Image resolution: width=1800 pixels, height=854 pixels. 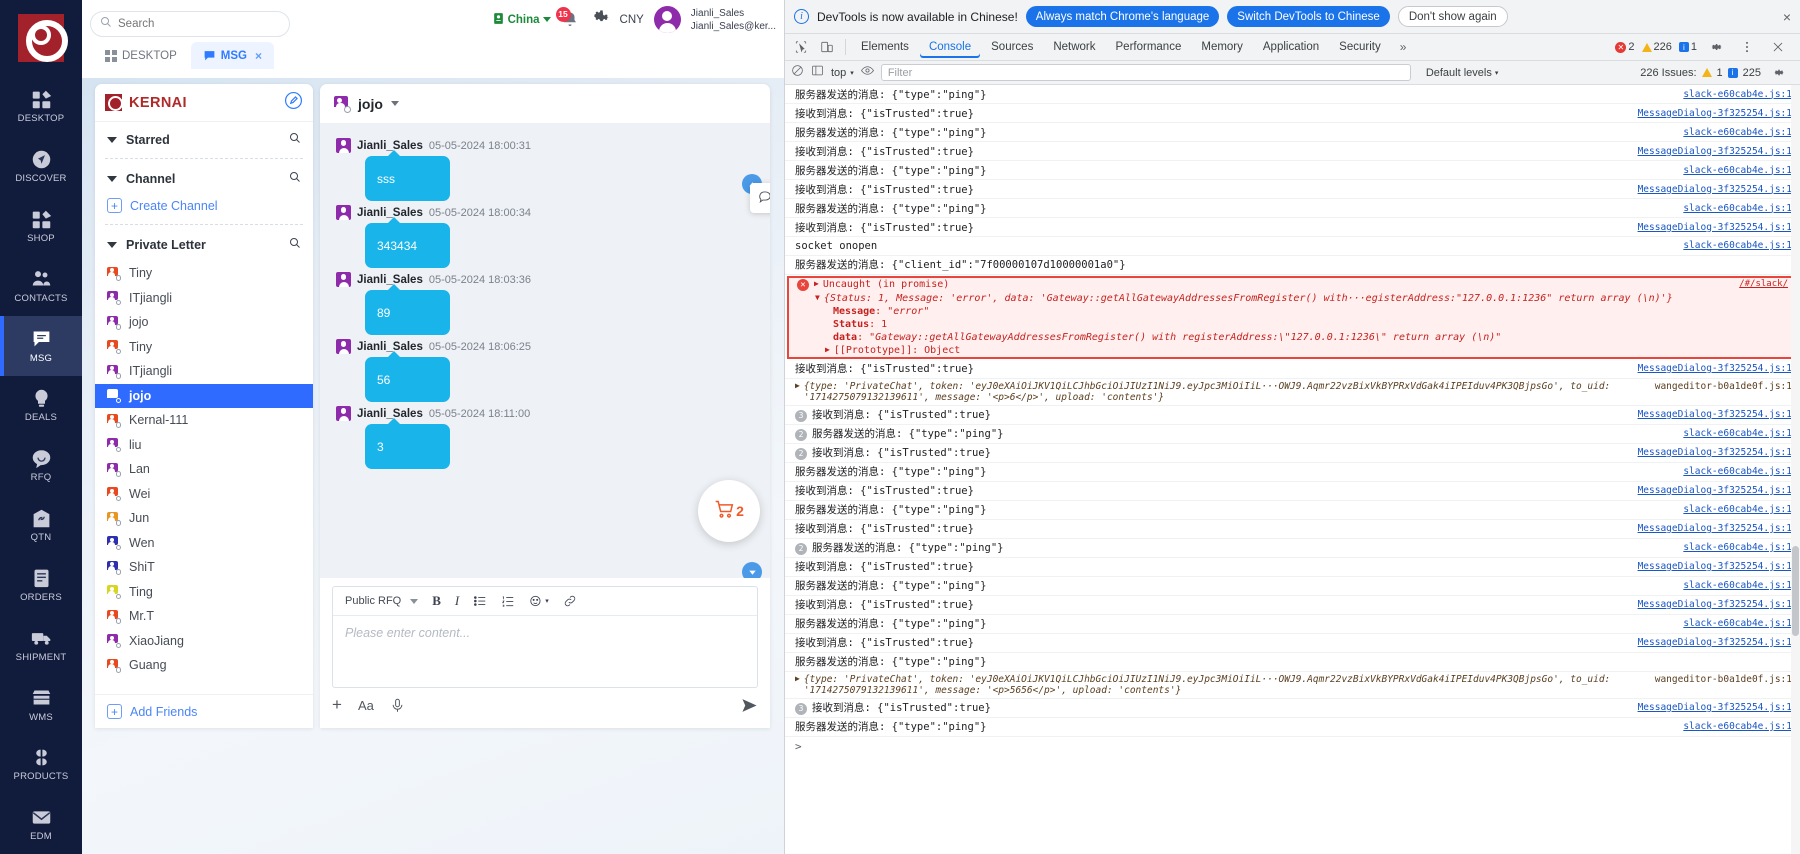 What do you see at coordinates (1292, 662) in the screenshot?
I see `console-row: 服务器发送的消息: {"type":"ping"}` at bounding box center [1292, 662].